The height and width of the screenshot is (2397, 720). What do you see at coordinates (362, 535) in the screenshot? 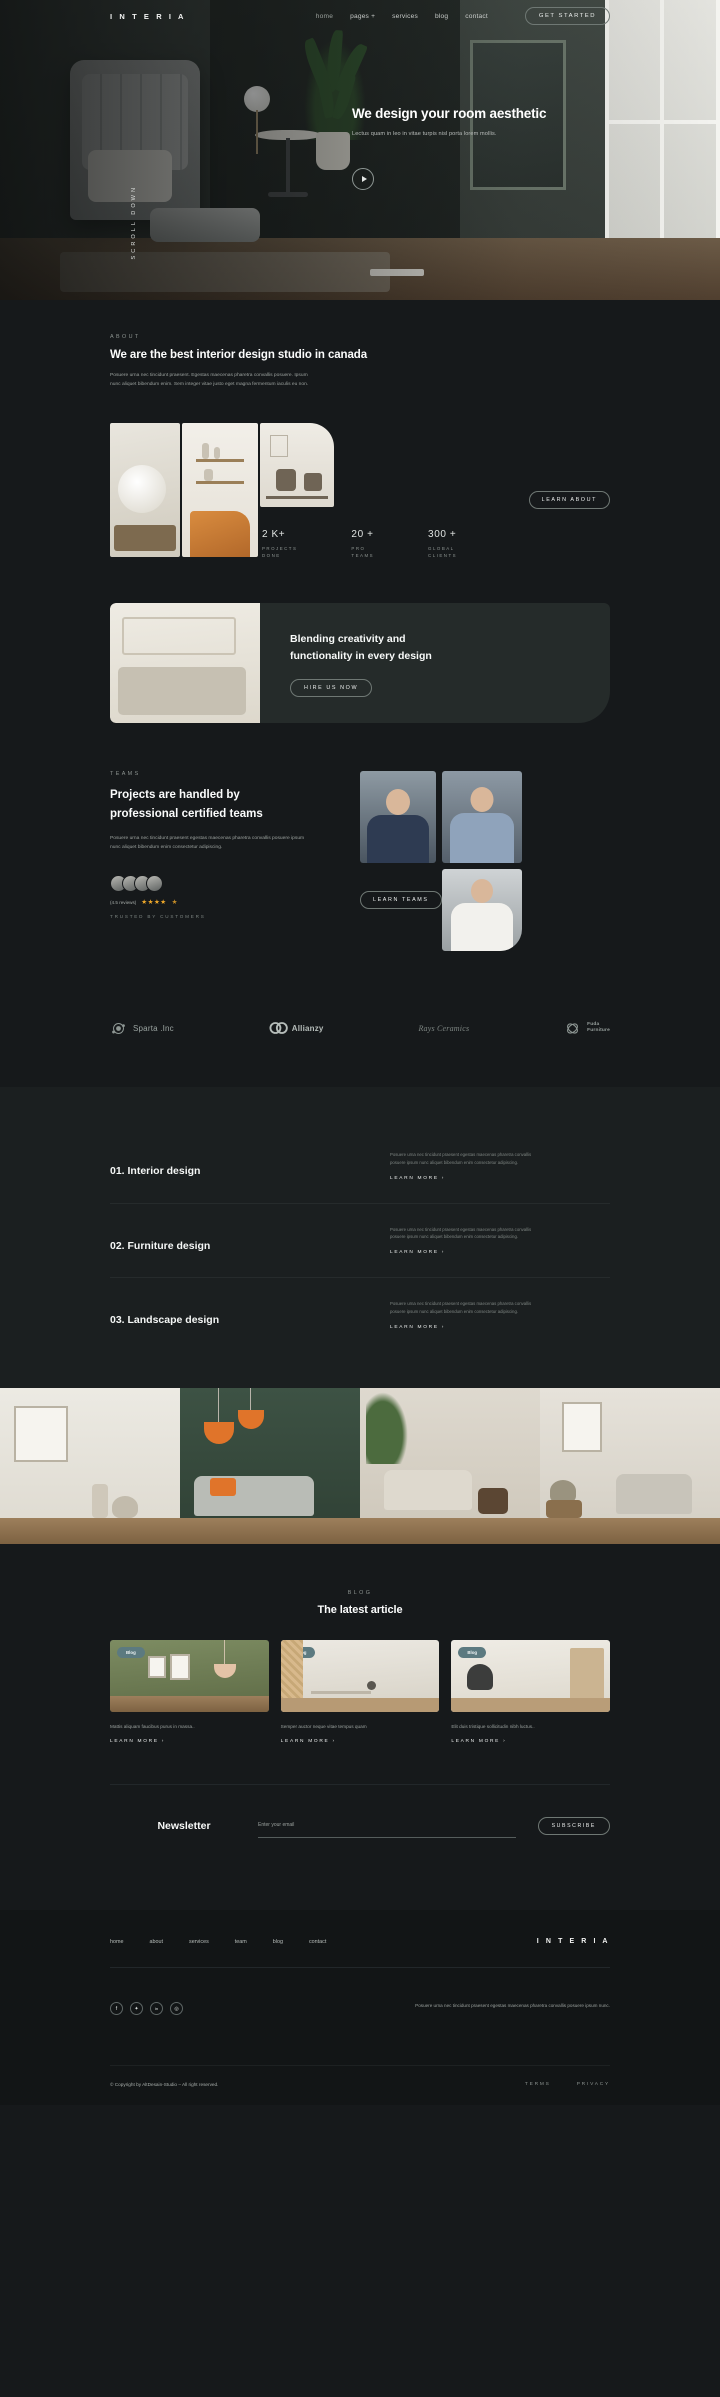
I see `stat-value: 20 +` at bounding box center [362, 535].